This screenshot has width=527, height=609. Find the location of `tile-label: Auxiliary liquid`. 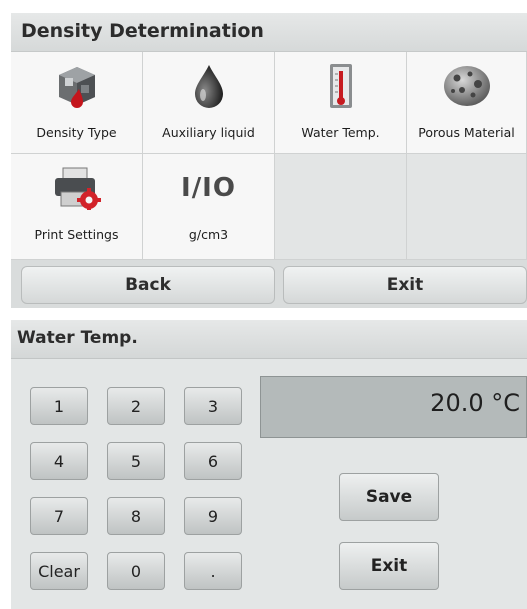

tile-label: Auxiliary liquid is located at coordinates (208, 132).